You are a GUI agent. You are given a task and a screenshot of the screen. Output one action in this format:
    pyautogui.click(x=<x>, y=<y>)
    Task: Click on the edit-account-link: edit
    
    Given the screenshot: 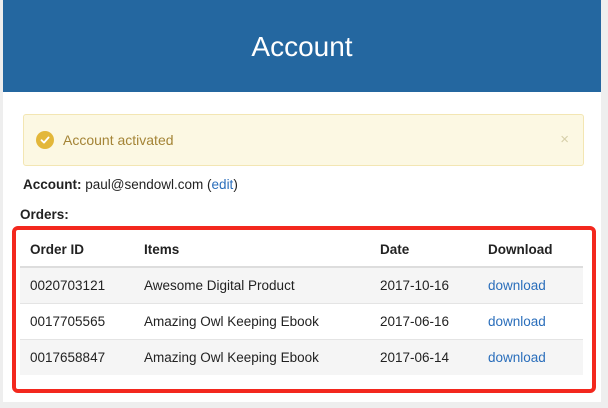 What is the action you would take?
    pyautogui.click(x=223, y=184)
    